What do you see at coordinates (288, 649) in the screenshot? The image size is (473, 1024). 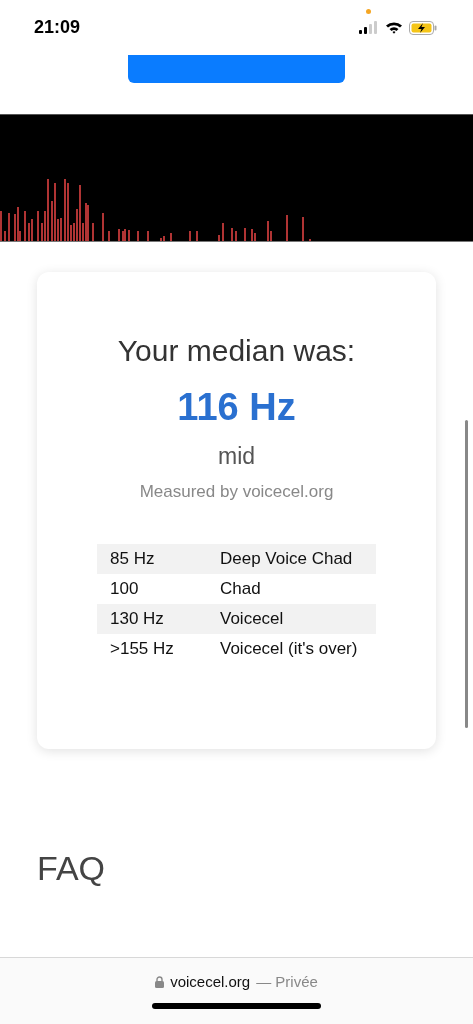 I see `label-cell-text: Voicecel (it's over)` at bounding box center [288, 649].